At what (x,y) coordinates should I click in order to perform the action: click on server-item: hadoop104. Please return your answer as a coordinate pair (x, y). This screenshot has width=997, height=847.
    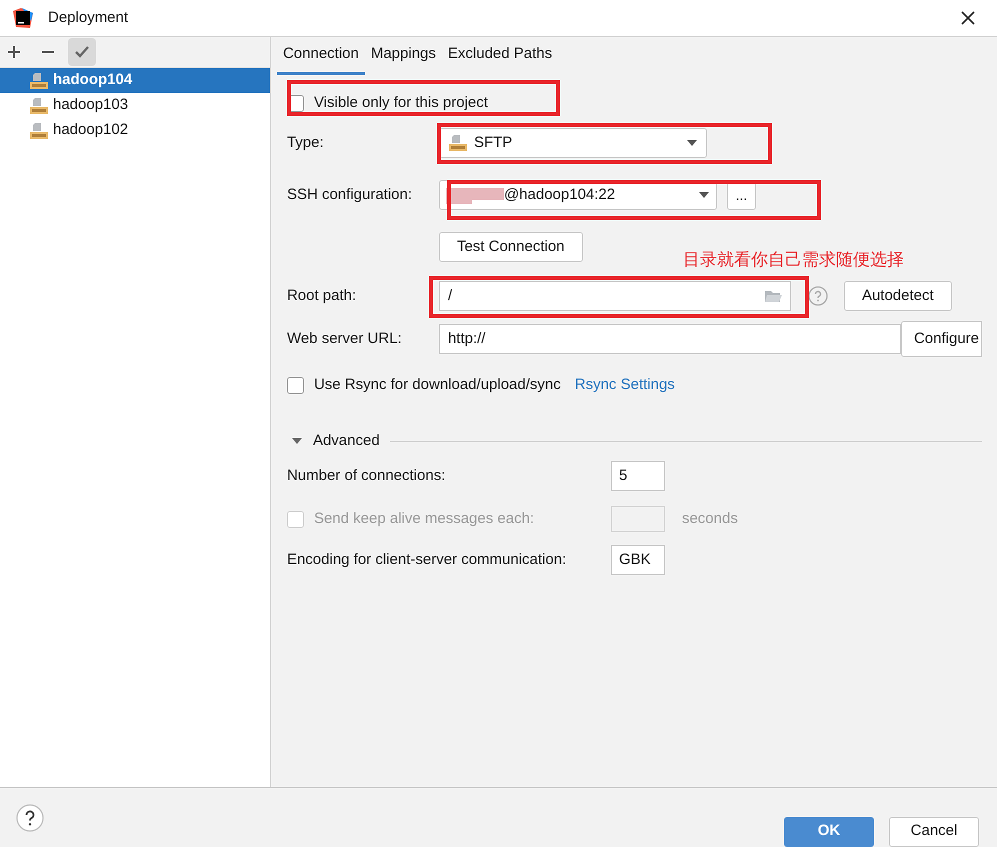
    Looking at the image, I should click on (135, 80).